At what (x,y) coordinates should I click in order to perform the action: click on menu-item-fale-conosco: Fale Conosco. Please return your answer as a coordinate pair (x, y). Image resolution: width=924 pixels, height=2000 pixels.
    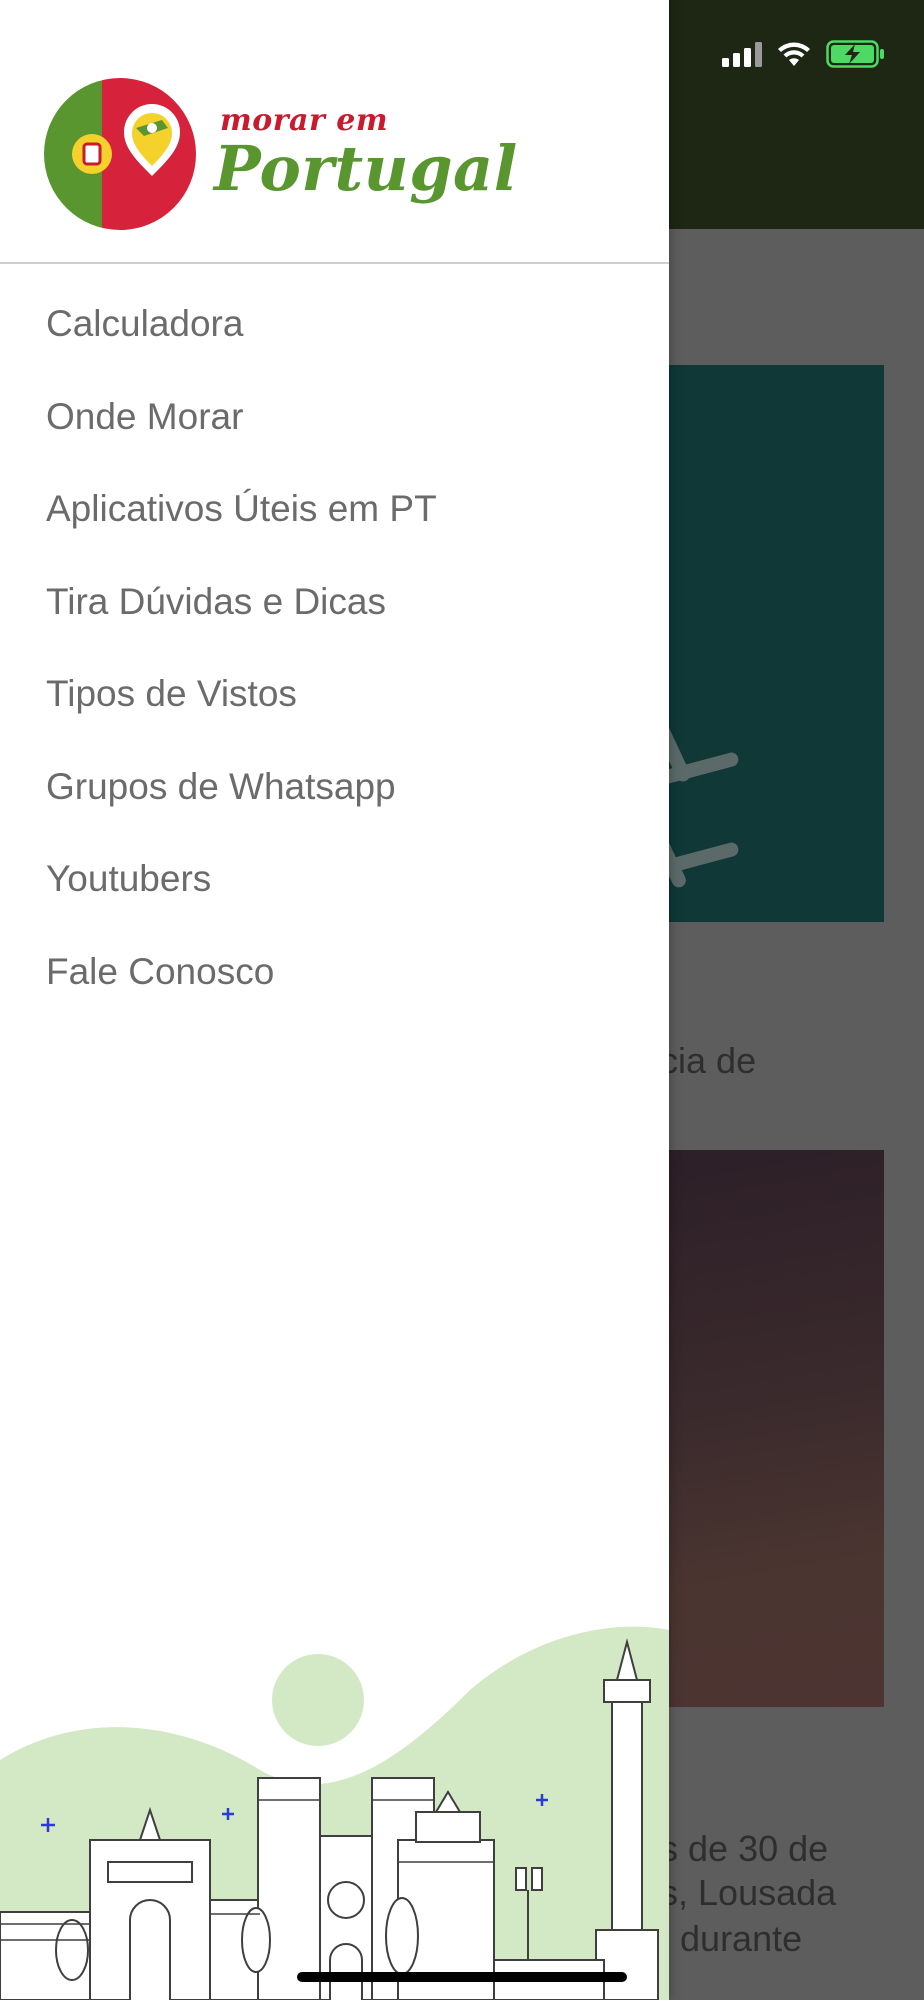
    Looking at the image, I should click on (334, 972).